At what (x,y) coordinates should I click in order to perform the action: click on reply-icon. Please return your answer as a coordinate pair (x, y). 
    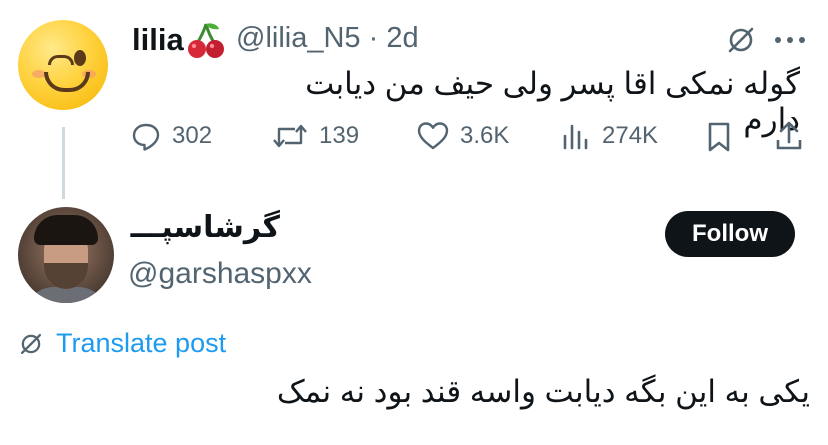
    Looking at the image, I should click on (146, 137).